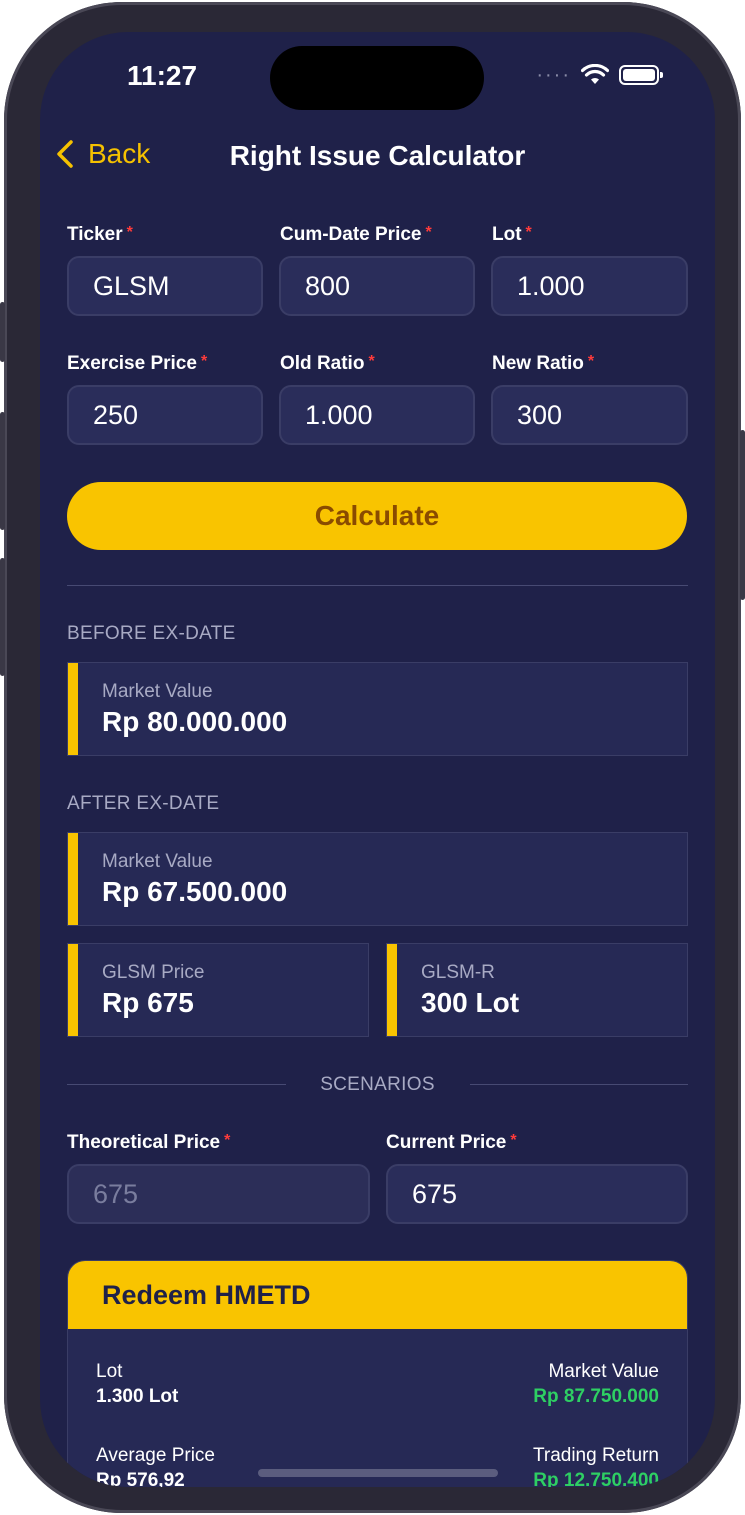  What do you see at coordinates (589, 415) in the screenshot?
I see `new-ratio-input: 300` at bounding box center [589, 415].